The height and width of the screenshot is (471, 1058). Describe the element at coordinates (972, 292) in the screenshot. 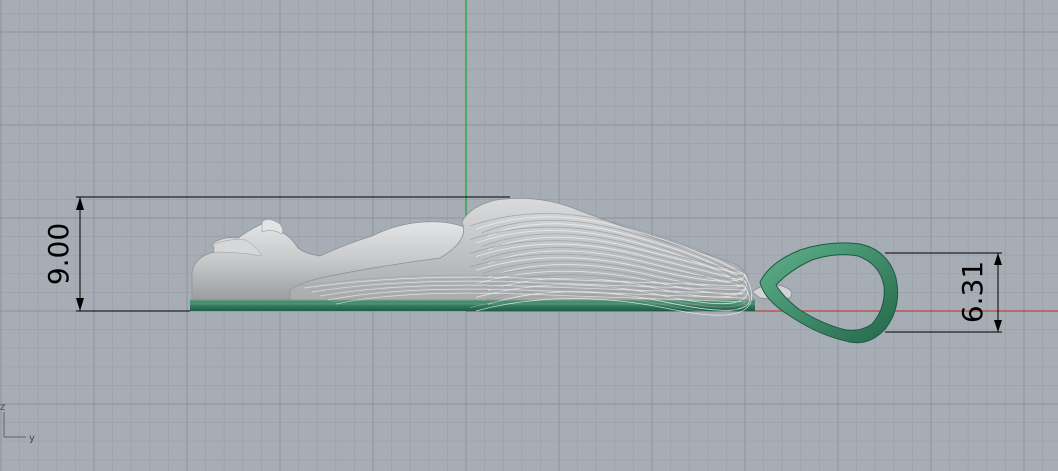

I see `dimension-label-bail-height: 6.31` at that location.